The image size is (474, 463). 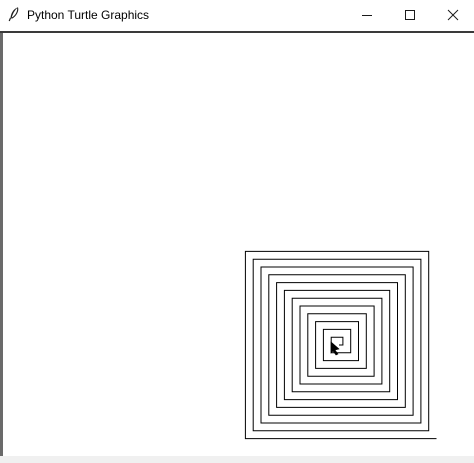 I want to click on maximize-button, so click(x=410, y=15).